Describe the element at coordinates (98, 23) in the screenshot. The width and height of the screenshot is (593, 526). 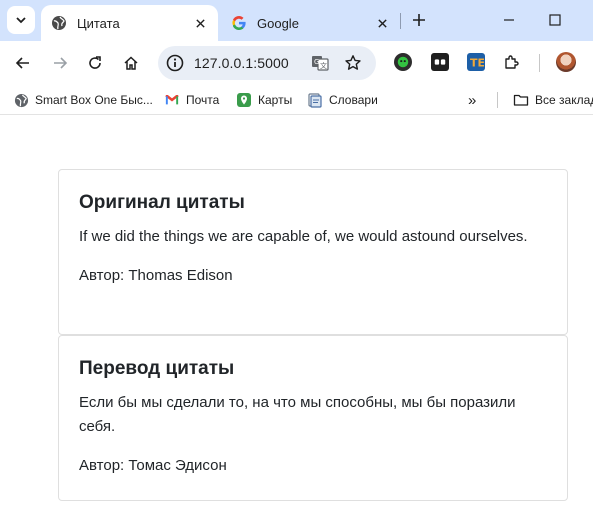
I see `tab-title: Цитата` at that location.